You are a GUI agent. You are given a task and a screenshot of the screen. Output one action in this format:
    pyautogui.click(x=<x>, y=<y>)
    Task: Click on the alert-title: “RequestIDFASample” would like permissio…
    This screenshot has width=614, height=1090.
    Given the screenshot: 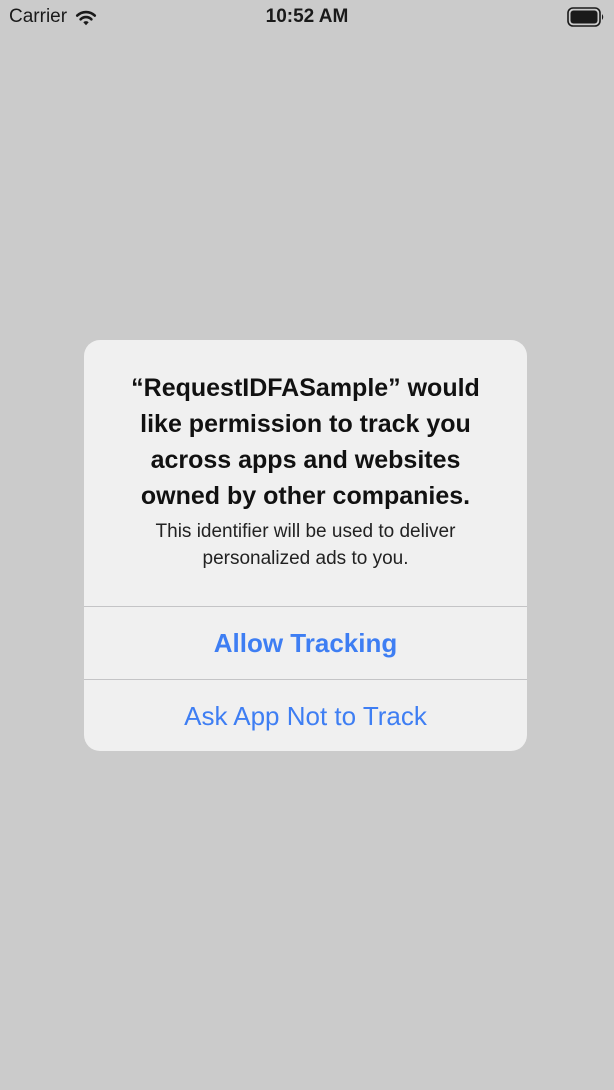 What is the action you would take?
    pyautogui.click(x=305, y=442)
    